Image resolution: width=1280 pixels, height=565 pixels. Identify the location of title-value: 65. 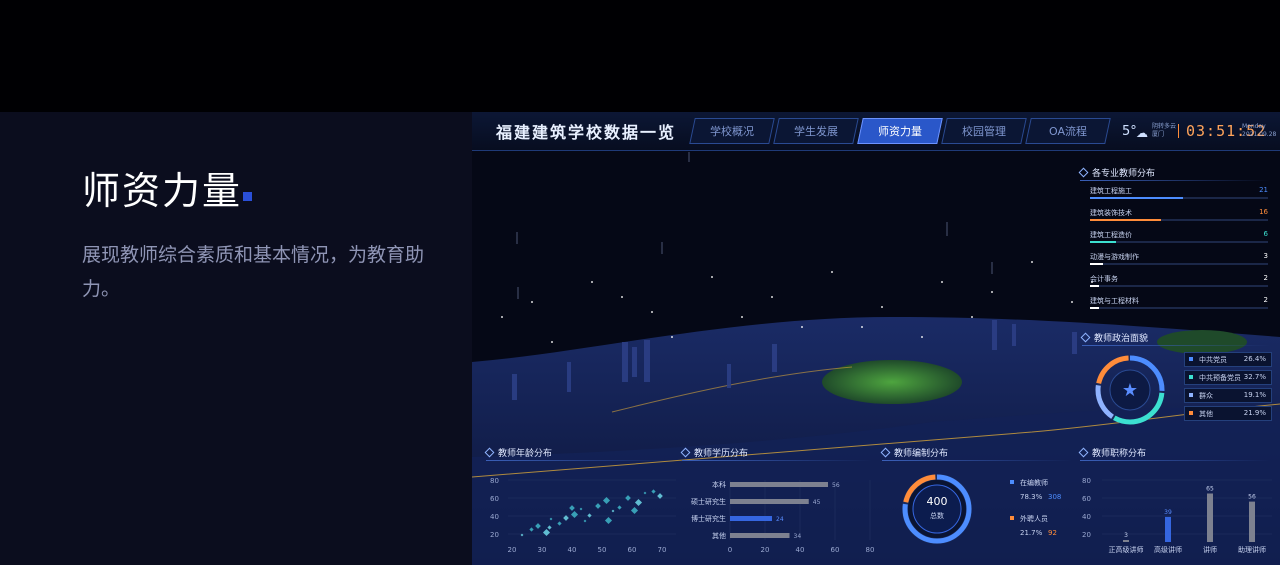
(1210, 489).